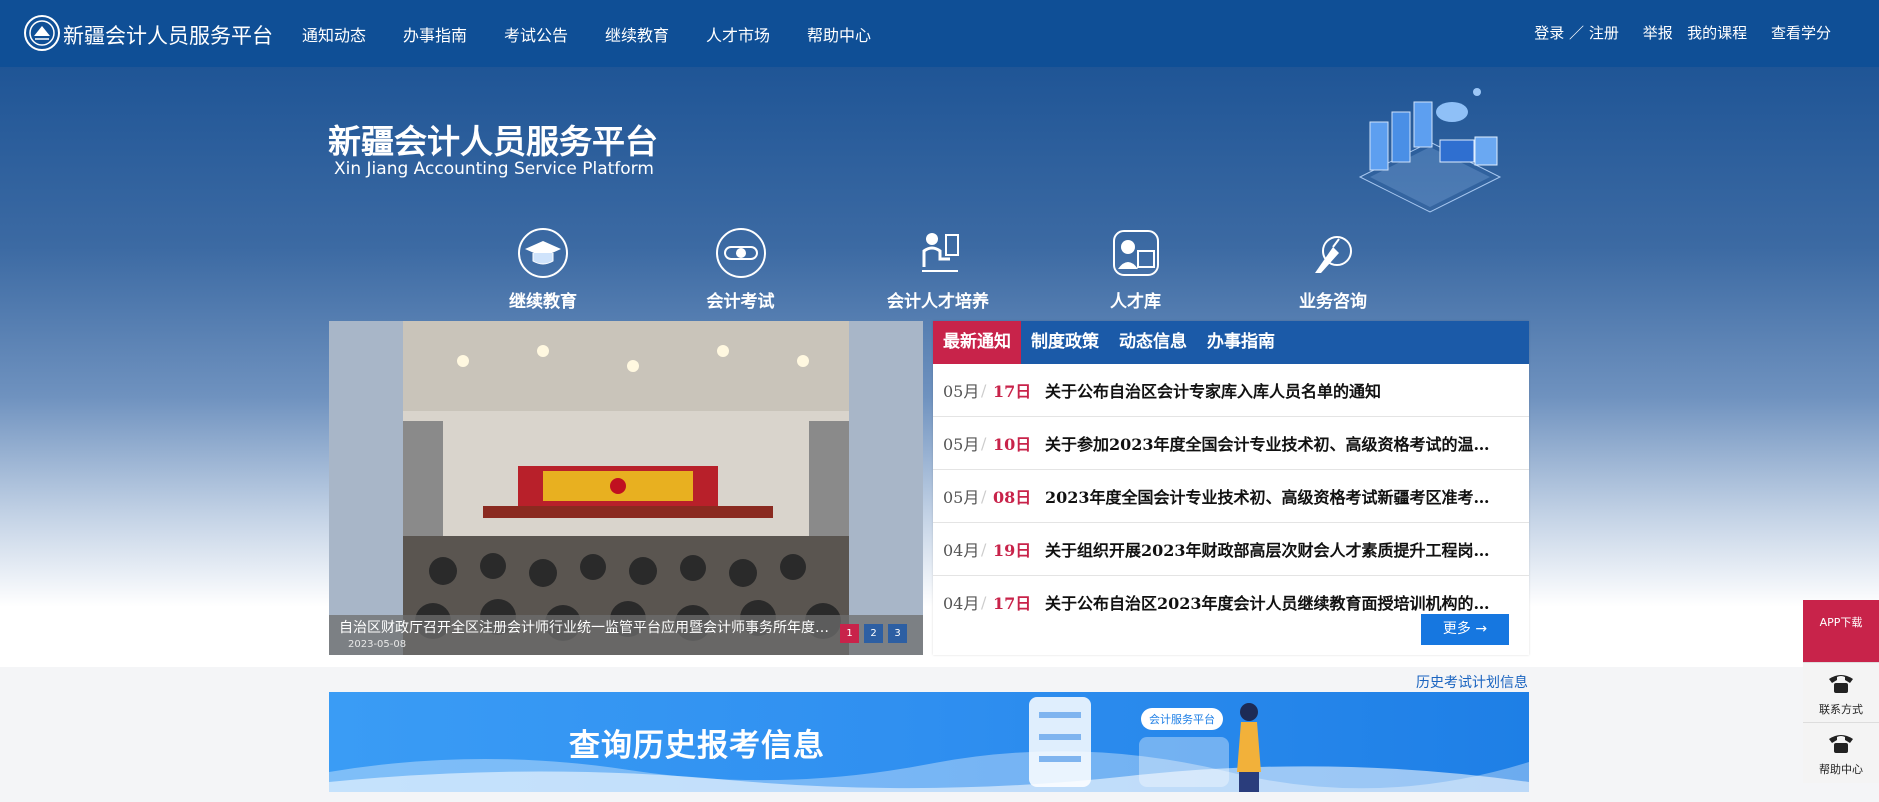  What do you see at coordinates (1430, 150) in the screenshot?
I see `data-center-illustration-icon` at bounding box center [1430, 150].